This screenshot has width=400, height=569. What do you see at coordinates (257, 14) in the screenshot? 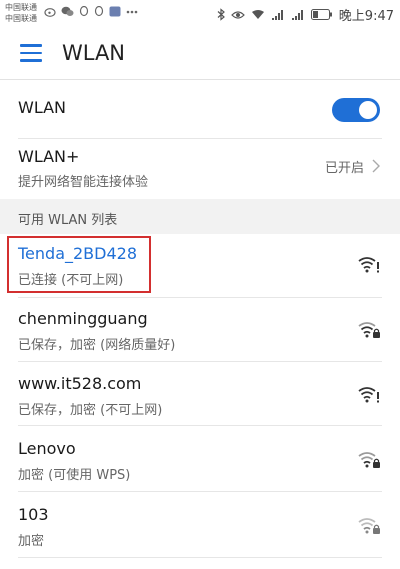
I see `wifi-status-icon` at bounding box center [257, 14].